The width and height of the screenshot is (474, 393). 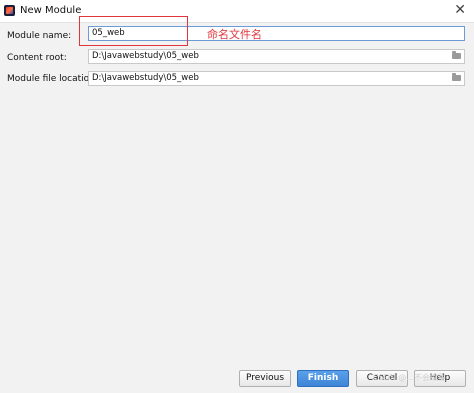 I want to click on intellij-icon, so click(x=9, y=10).